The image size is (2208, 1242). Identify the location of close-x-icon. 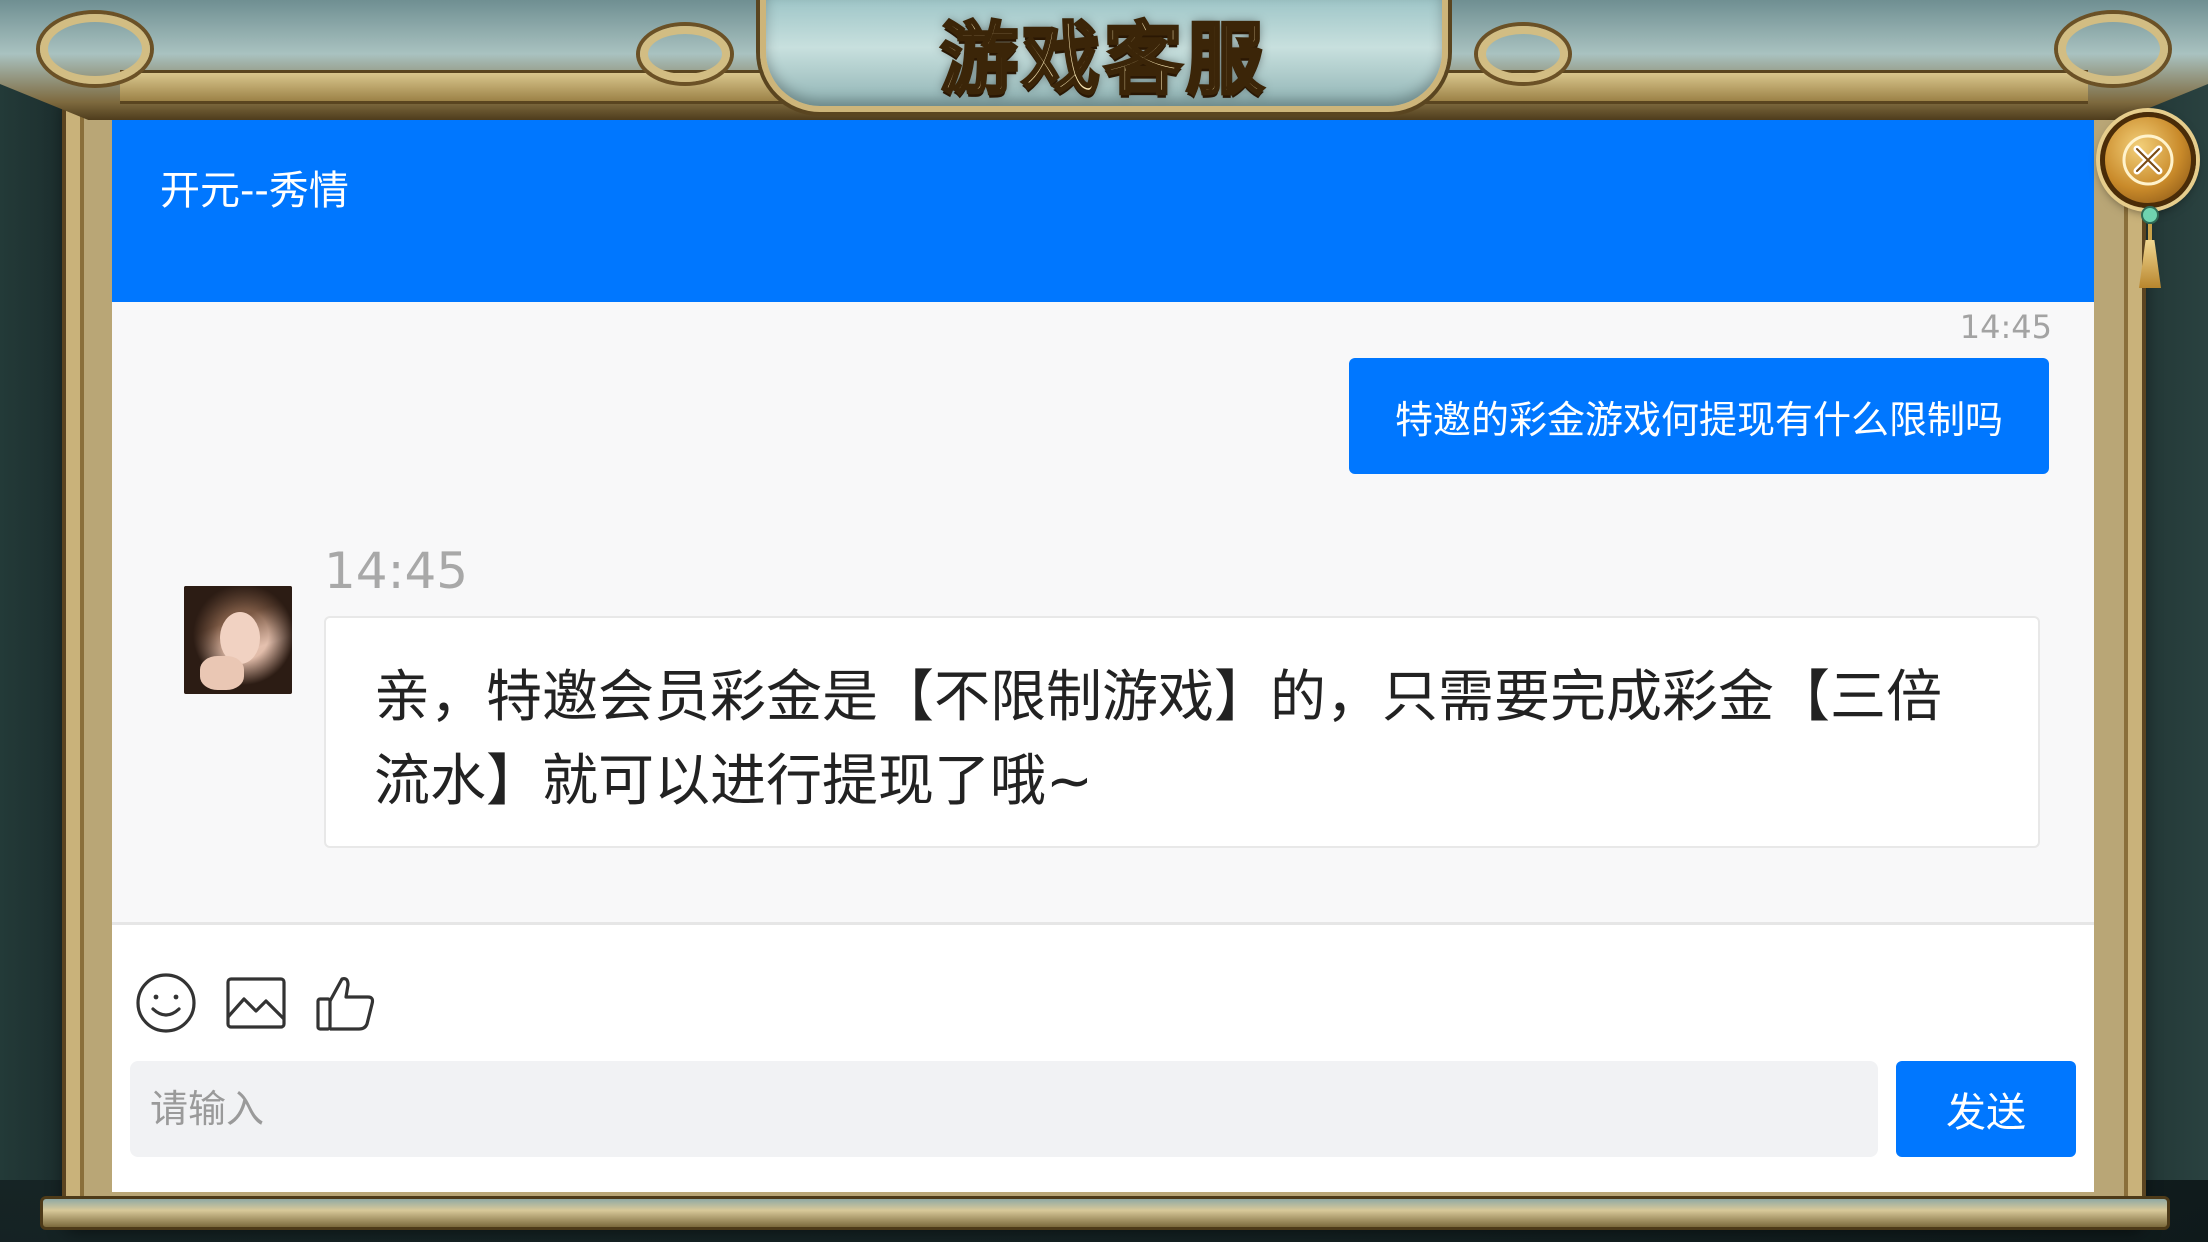
(2148, 160).